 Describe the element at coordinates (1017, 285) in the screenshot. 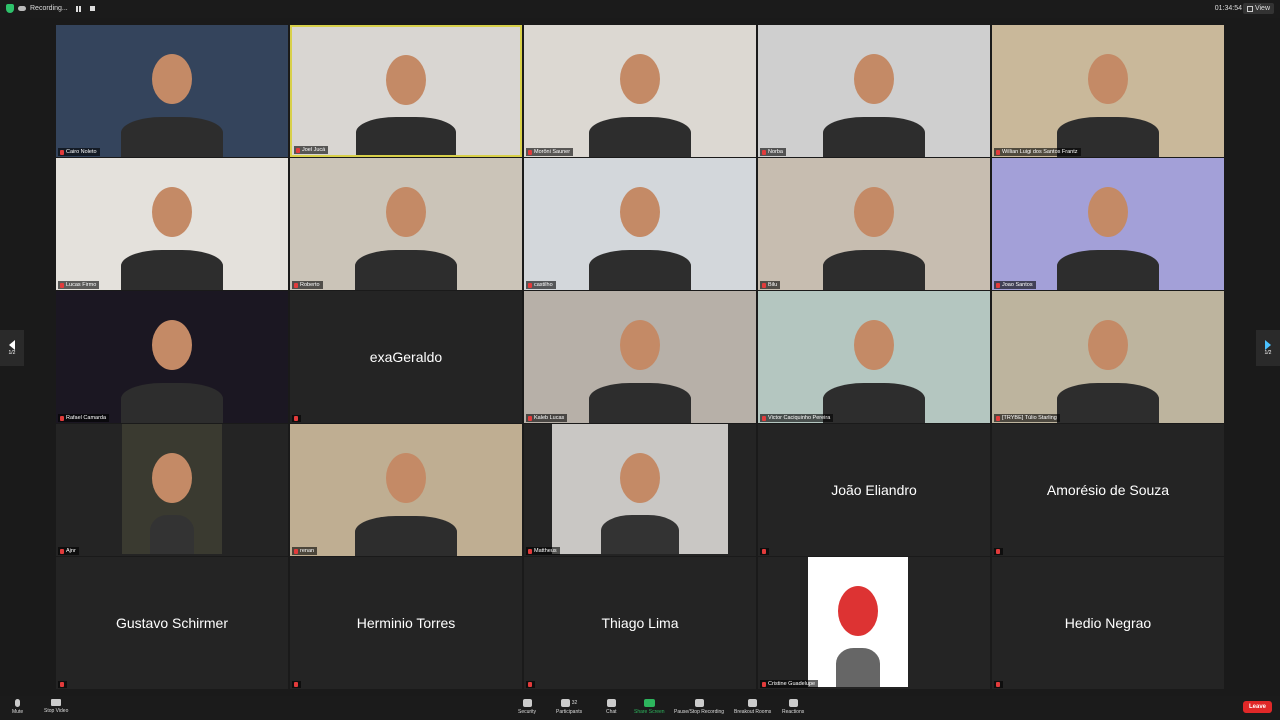

I see `participant-name-text: Joao Santos` at that location.